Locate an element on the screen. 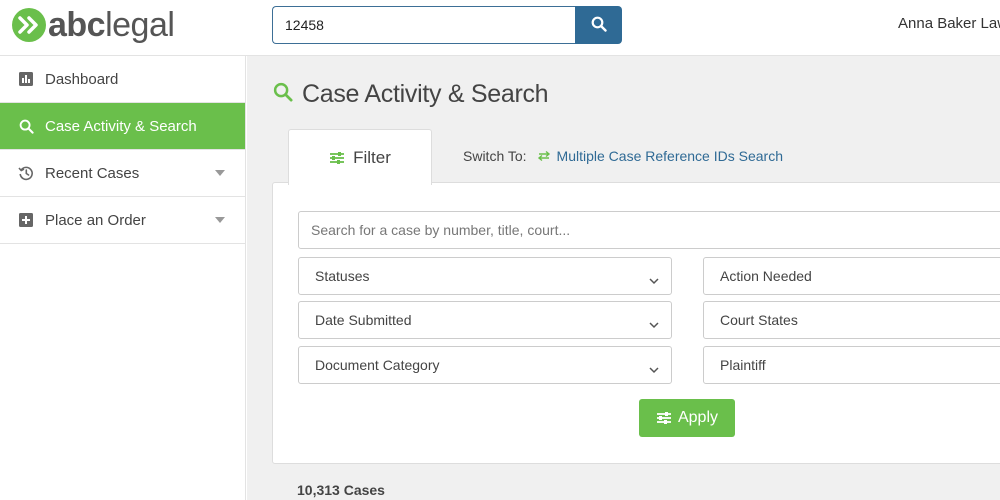  sidebar-item-label: Case Activity & Search is located at coordinates (121, 126).